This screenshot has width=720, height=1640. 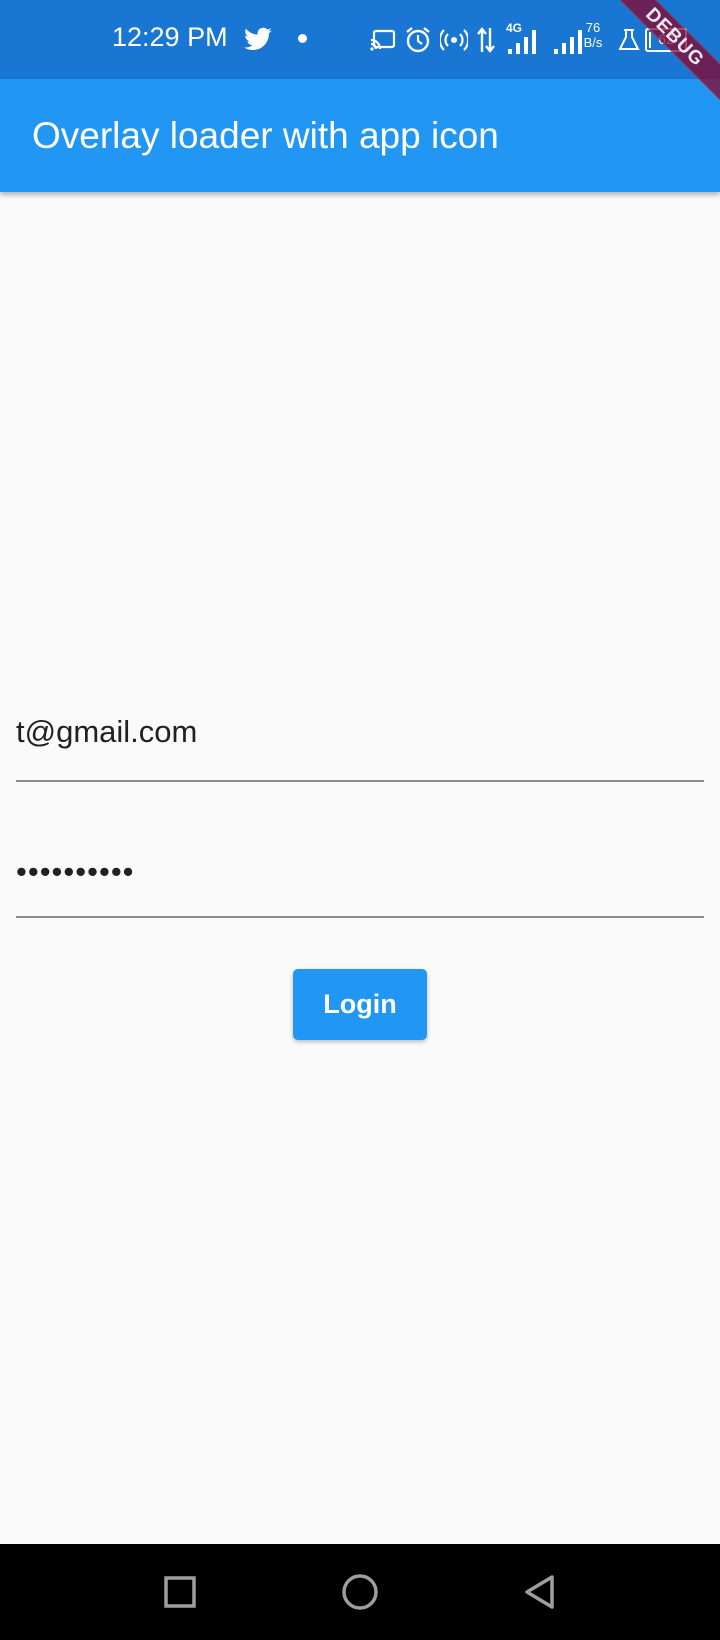 I want to click on email-input-value: t@gmail.com, so click(x=107, y=731).